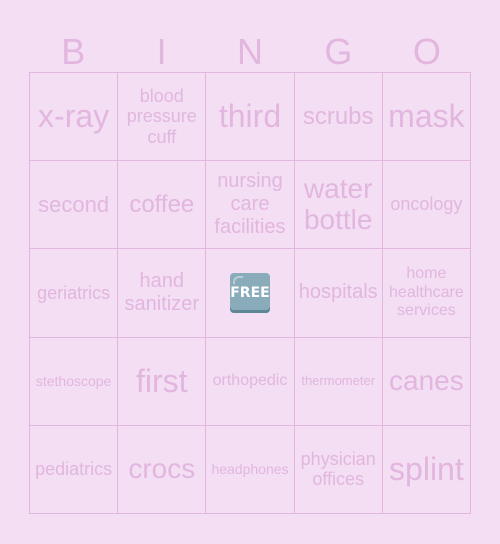 This screenshot has height=544, width=500. I want to click on free-space-cell: FREE, so click(250, 293).